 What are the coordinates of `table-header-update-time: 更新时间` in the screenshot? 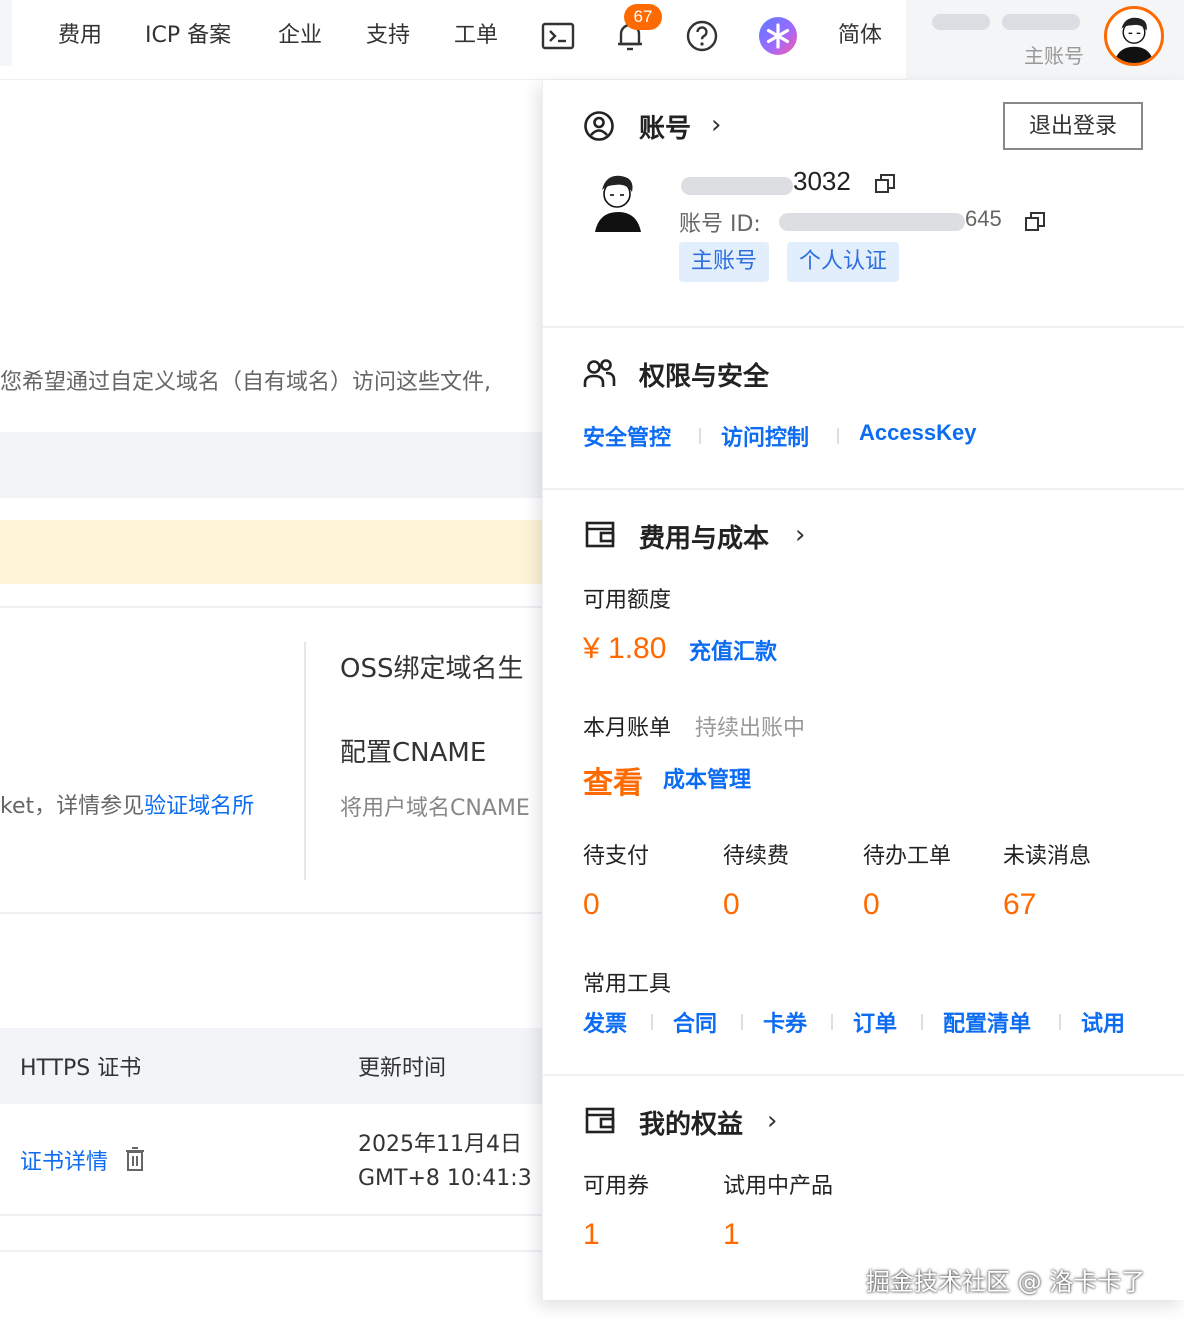 It's located at (402, 1068).